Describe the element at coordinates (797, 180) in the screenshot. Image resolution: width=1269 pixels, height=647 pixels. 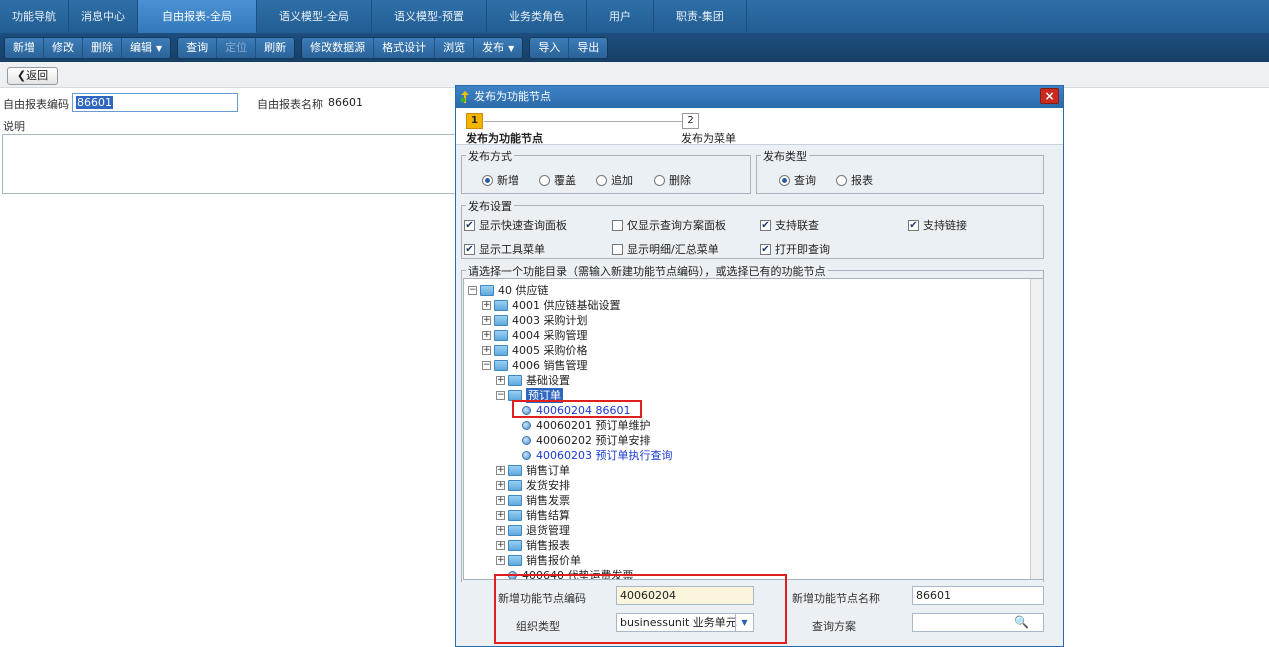
I see `radio-type-query: 查询` at that location.